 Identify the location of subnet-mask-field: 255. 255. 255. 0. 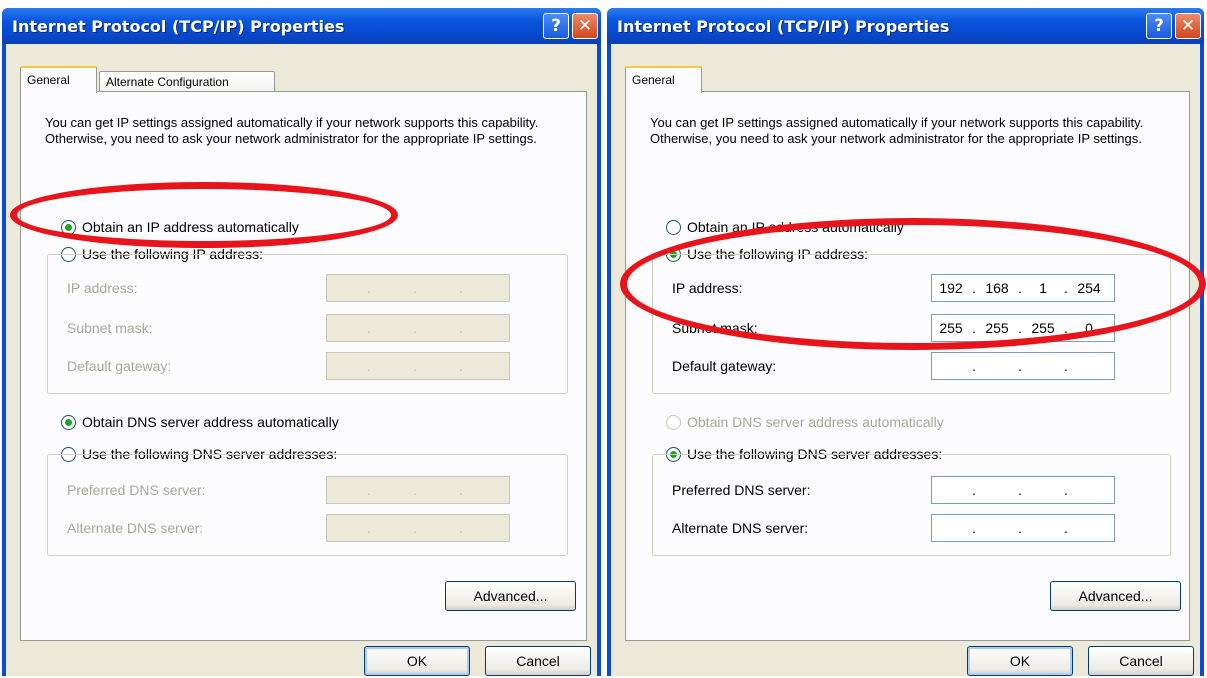
(1023, 328).